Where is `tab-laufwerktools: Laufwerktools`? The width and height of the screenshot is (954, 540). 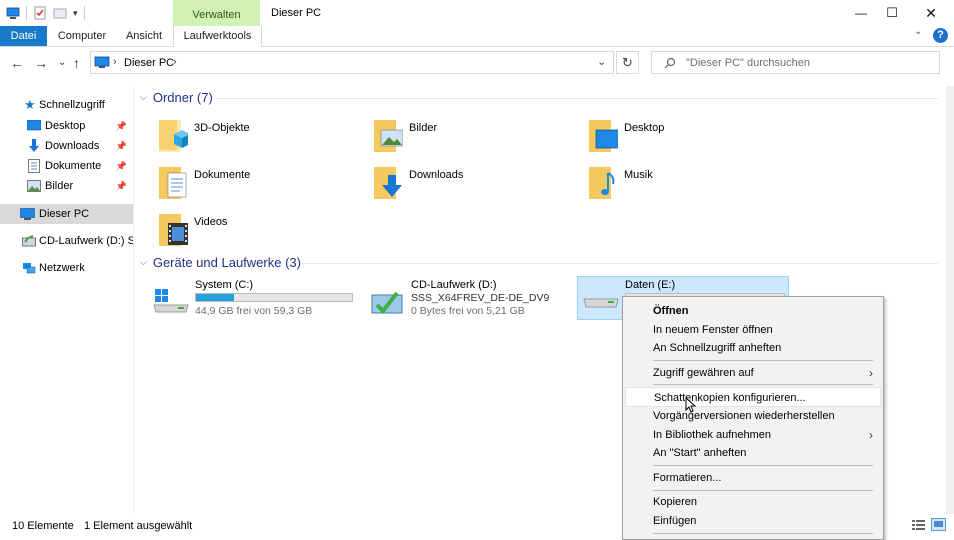 tab-laufwerktools: Laufwerktools is located at coordinates (217, 36).